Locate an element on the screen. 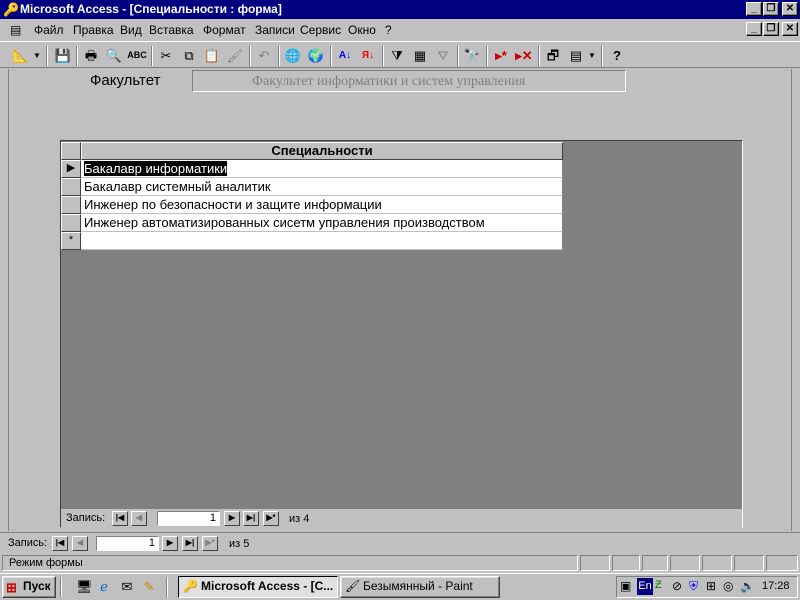  menu-tools: Сервис is located at coordinates (320, 30).